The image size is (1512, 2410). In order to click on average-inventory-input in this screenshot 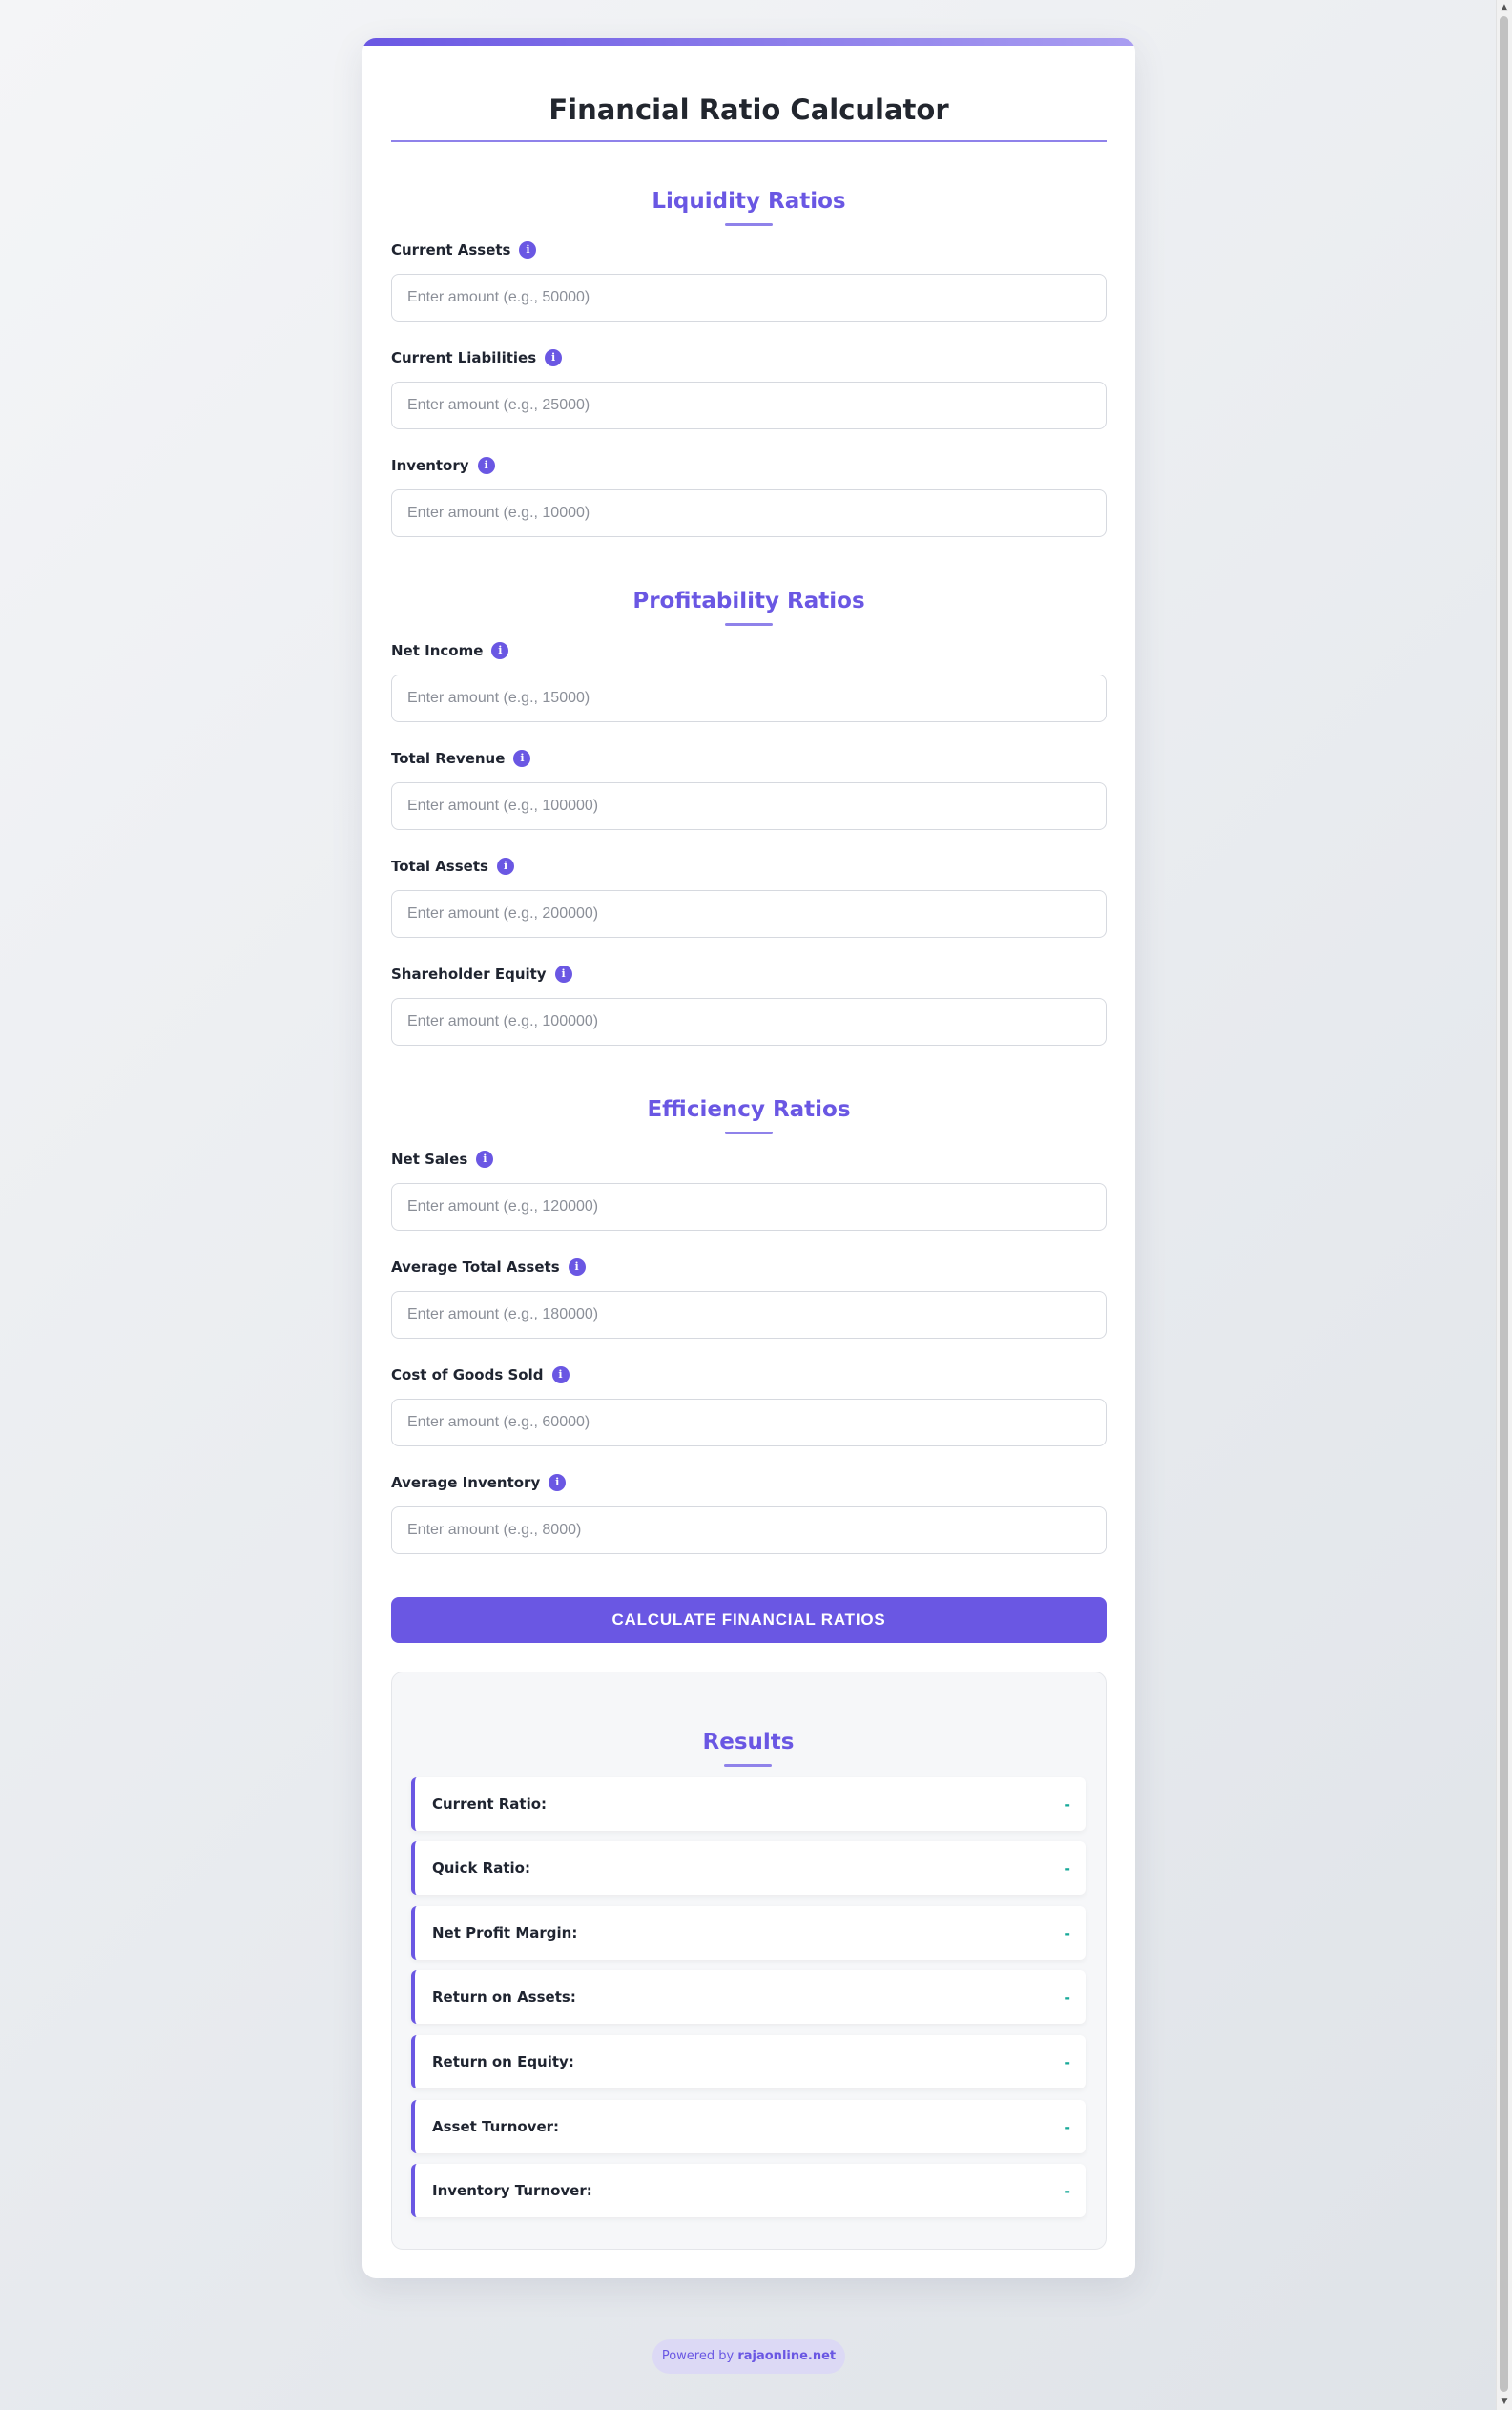, I will do `click(749, 1530)`.